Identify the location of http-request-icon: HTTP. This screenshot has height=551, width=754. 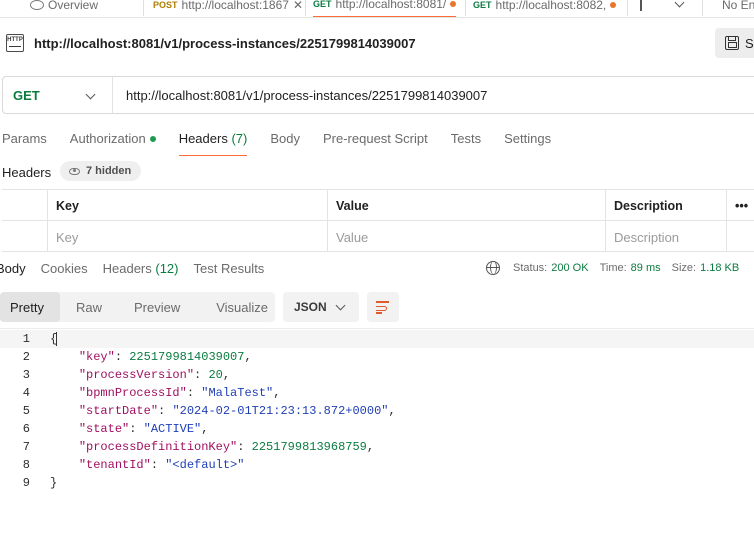
(15, 43).